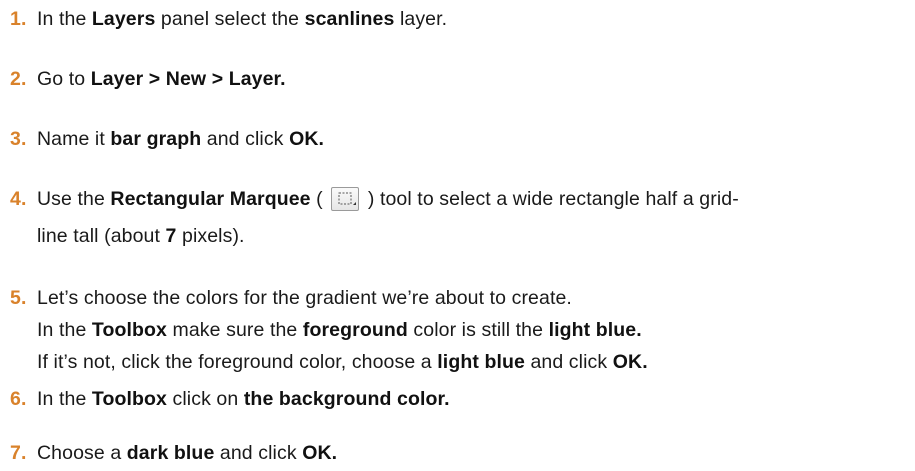  What do you see at coordinates (18, 19) in the screenshot?
I see `step-number: 1.` at bounding box center [18, 19].